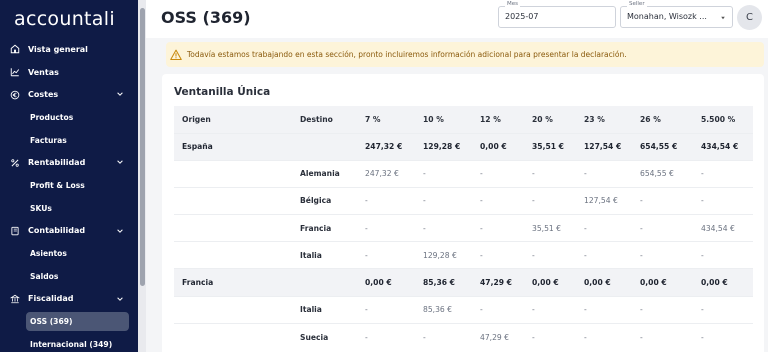 The height and width of the screenshot is (352, 768). I want to click on table-row: Bélgica - - - -127,54 € - -, so click(463, 200).